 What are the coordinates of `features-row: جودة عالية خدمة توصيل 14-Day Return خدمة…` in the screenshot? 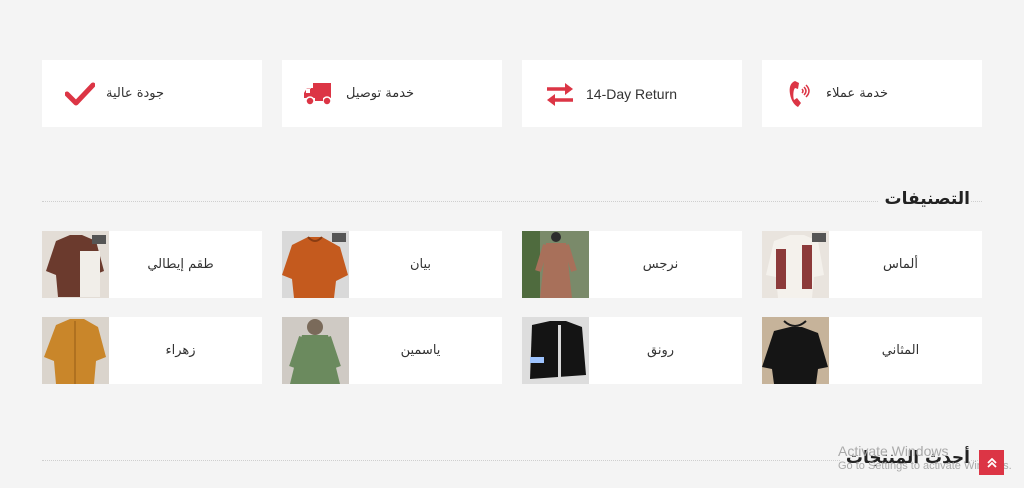 It's located at (512, 93).